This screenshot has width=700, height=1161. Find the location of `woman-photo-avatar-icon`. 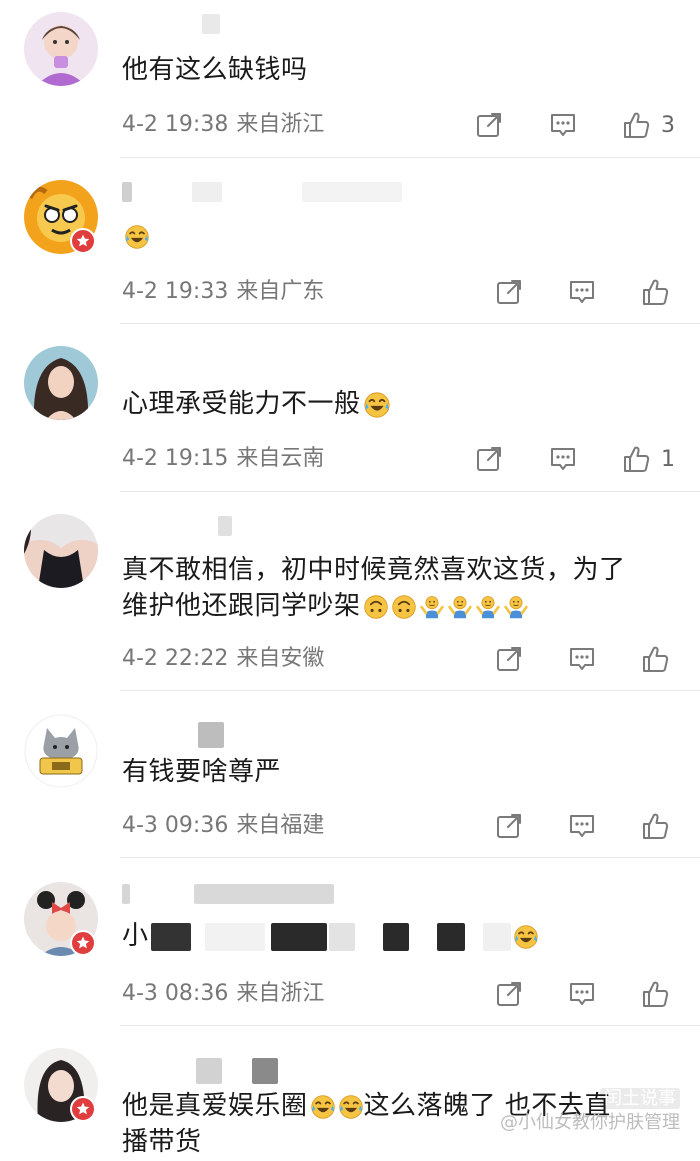

woman-photo-avatar-icon is located at coordinates (61, 383).